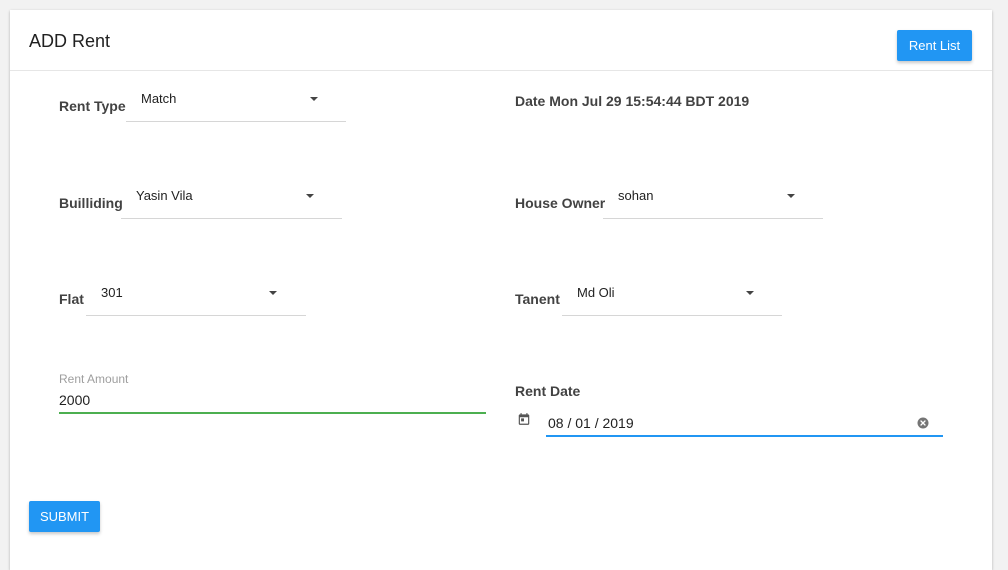  Describe the element at coordinates (596, 292) in the screenshot. I see `tenant-value: Md Oli` at that location.